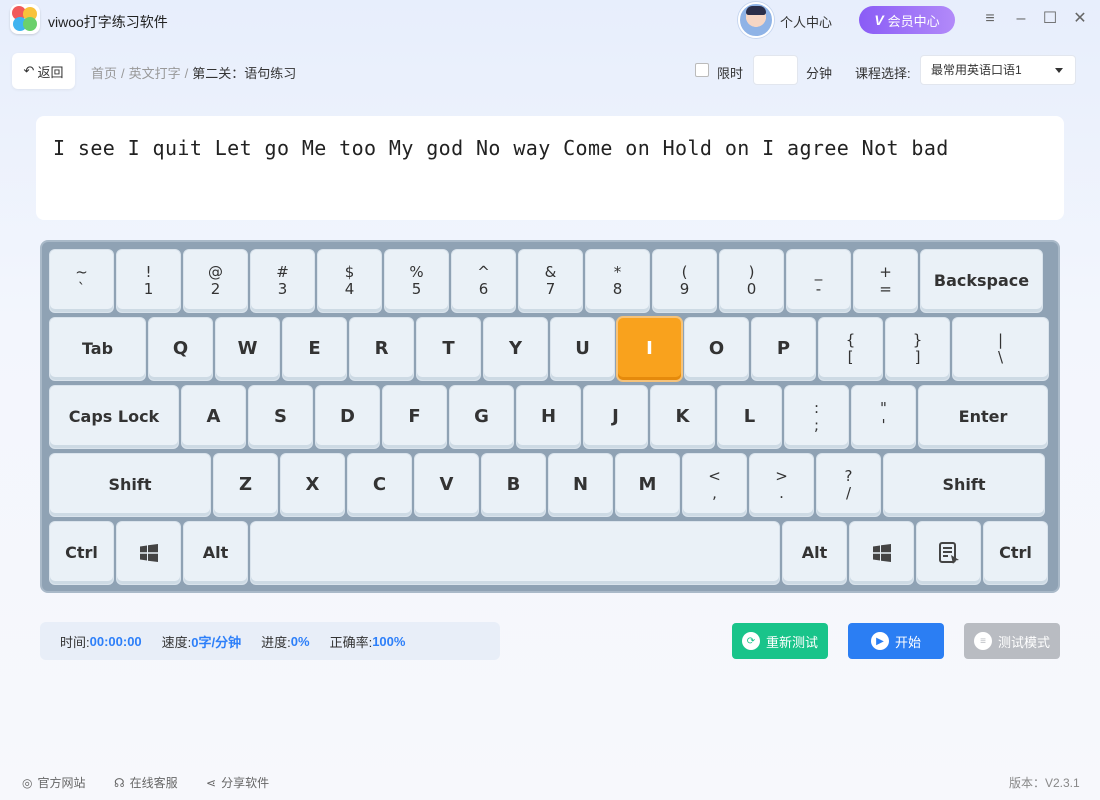 This screenshot has height=800, width=1100. I want to click on key-u: U, so click(582, 349).